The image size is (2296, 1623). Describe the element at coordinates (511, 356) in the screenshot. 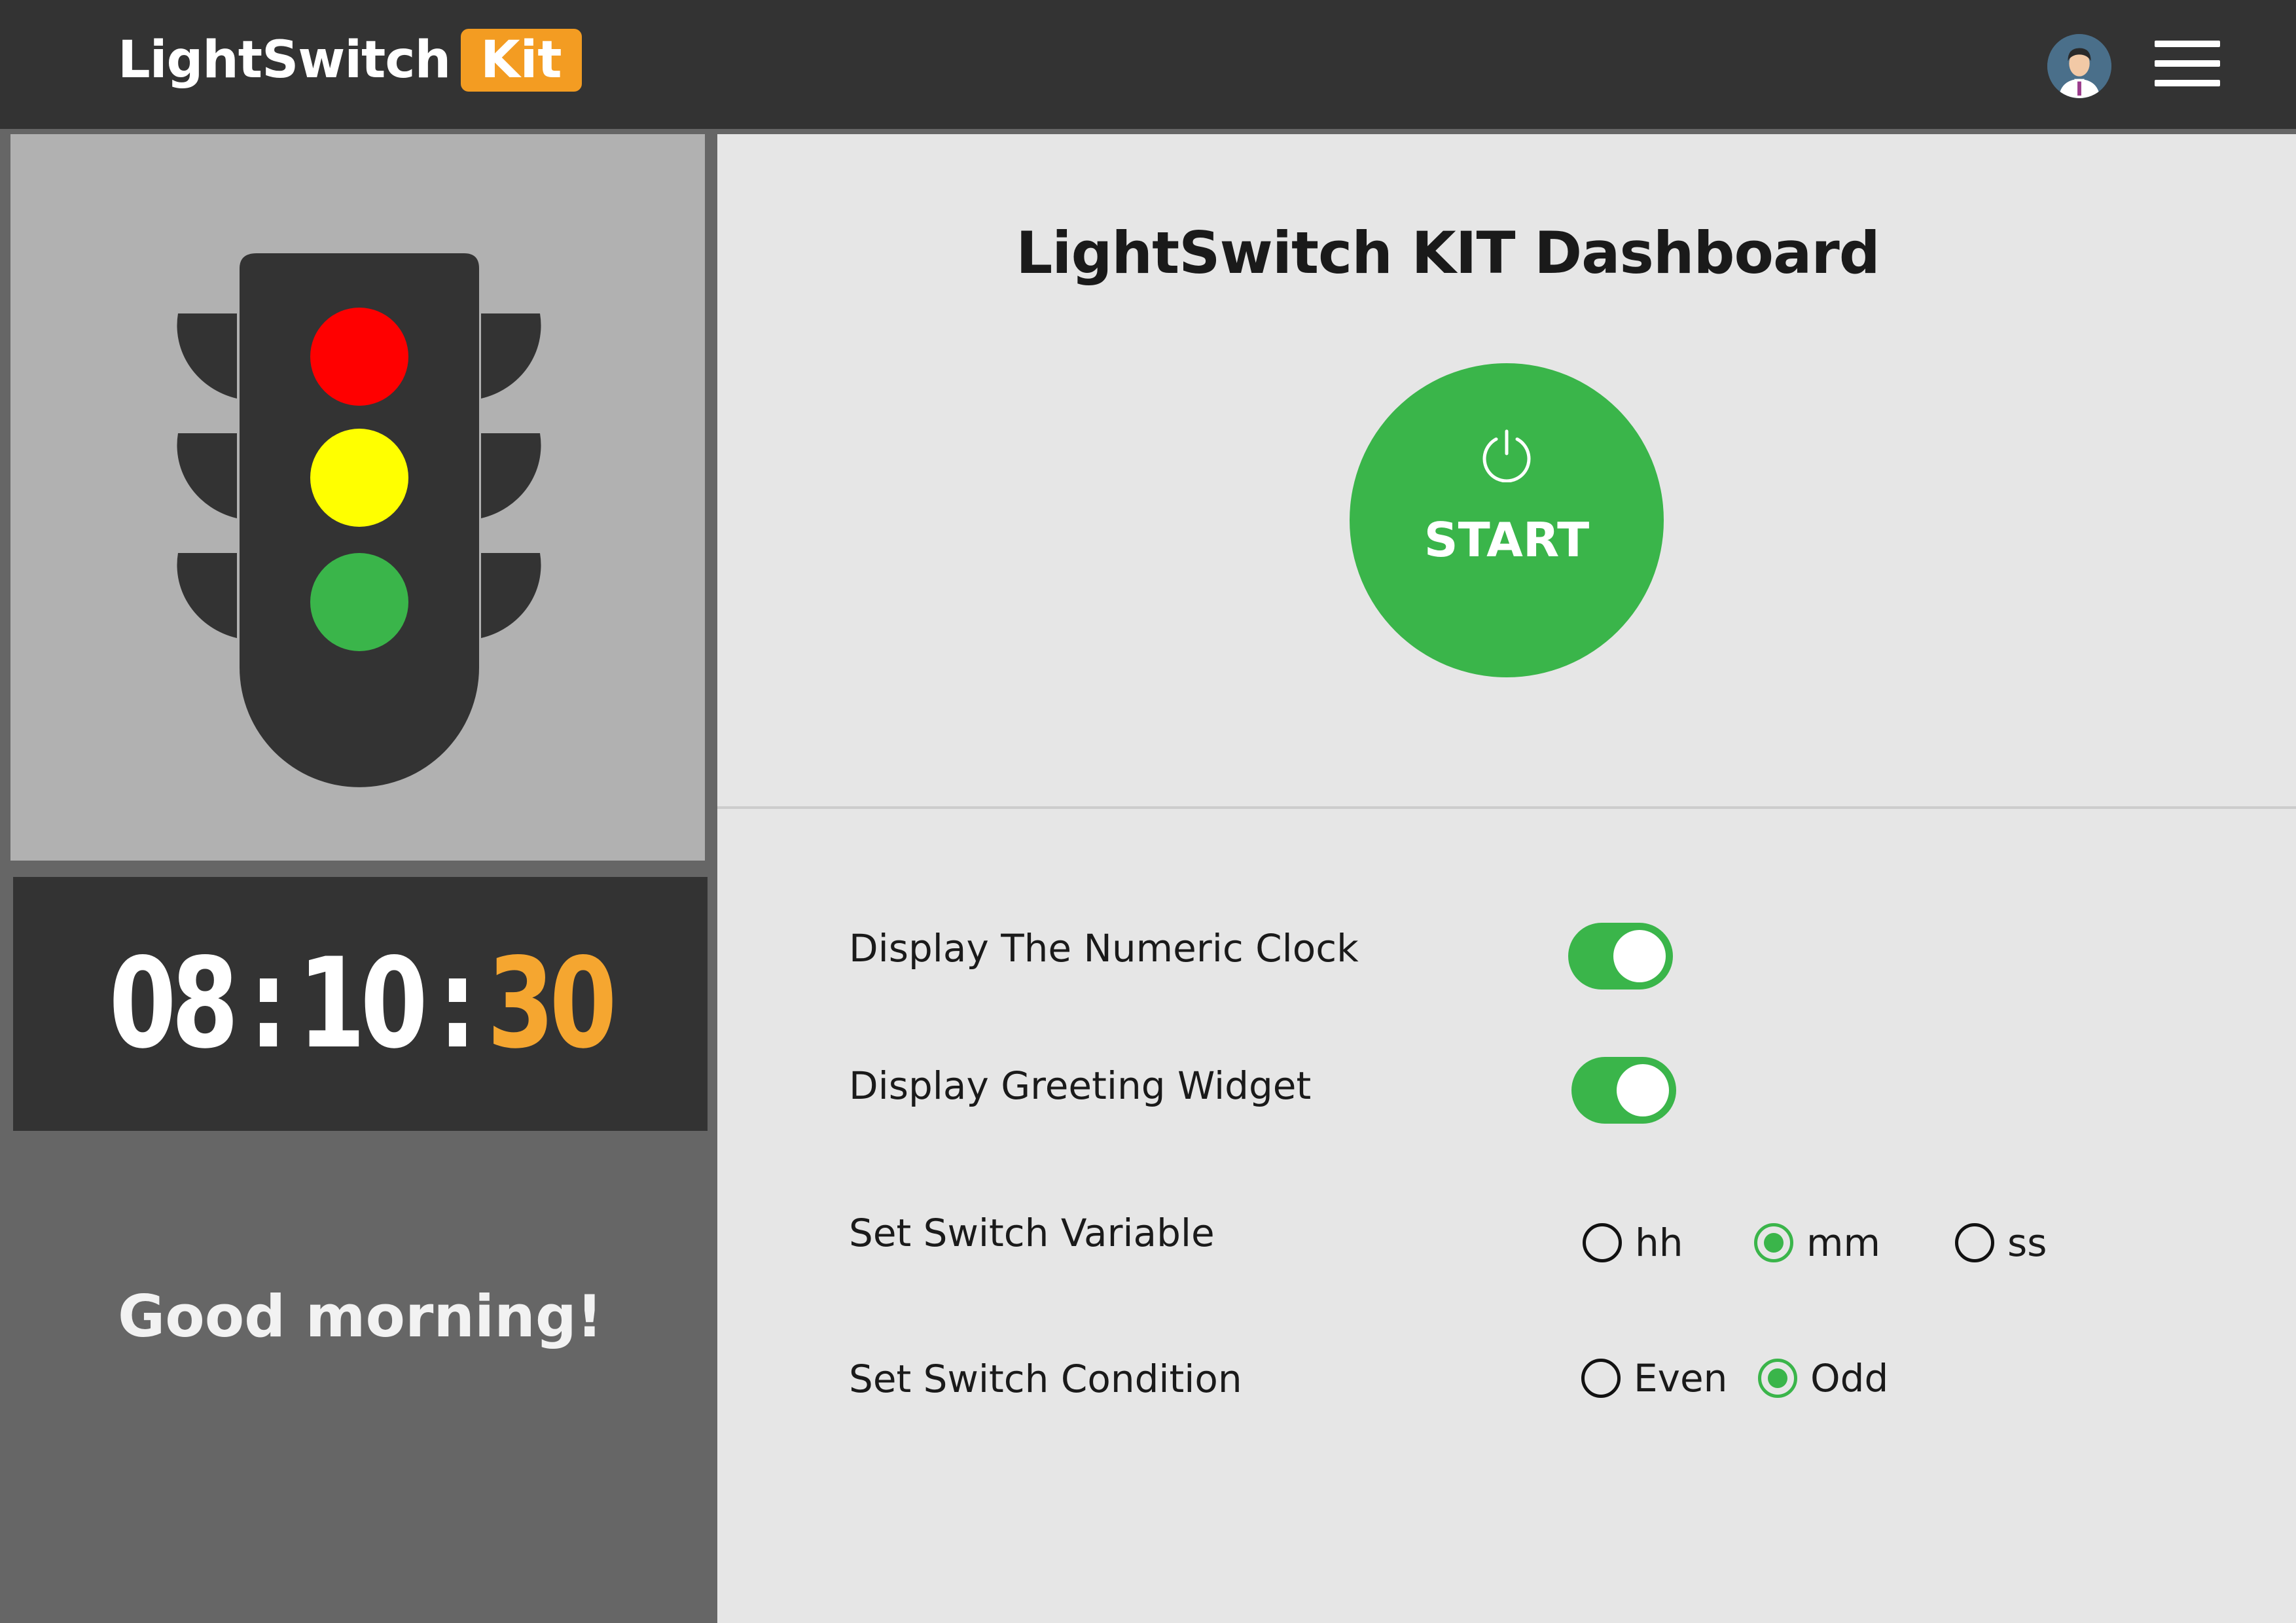

I see `right-visor-top` at that location.